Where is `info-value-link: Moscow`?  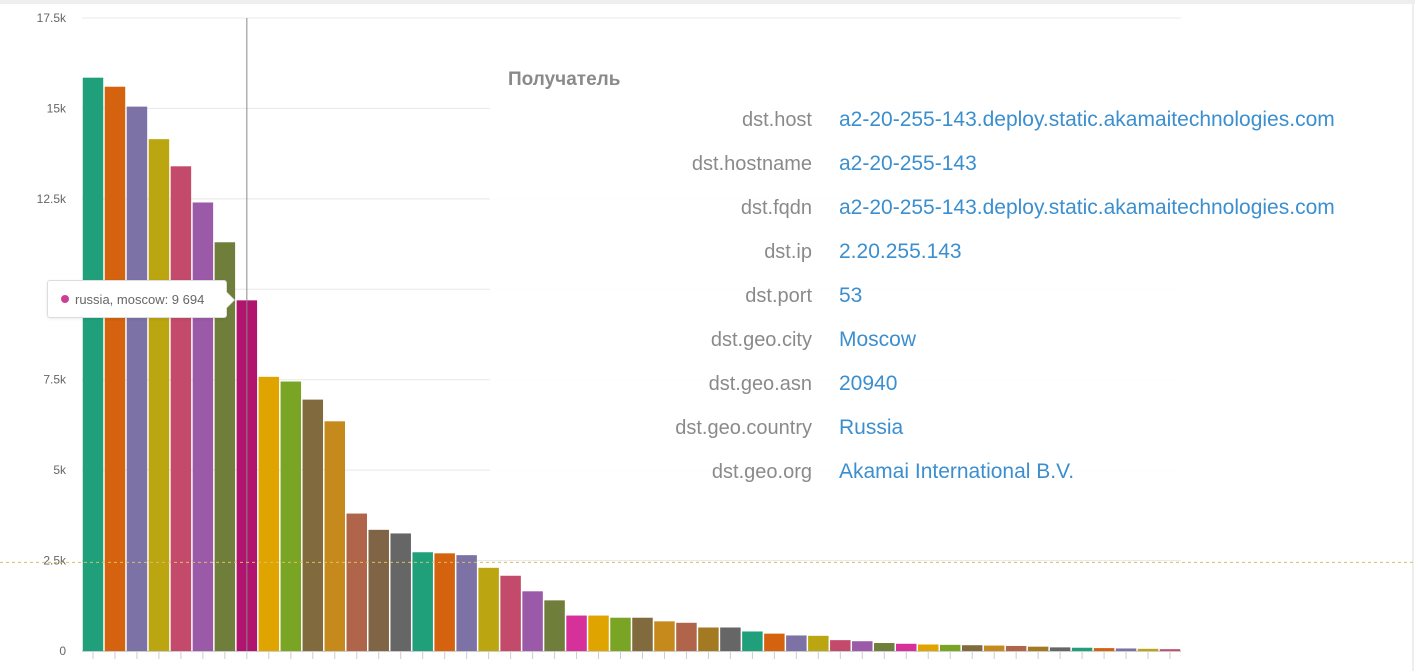 info-value-link: Moscow is located at coordinates (877, 340).